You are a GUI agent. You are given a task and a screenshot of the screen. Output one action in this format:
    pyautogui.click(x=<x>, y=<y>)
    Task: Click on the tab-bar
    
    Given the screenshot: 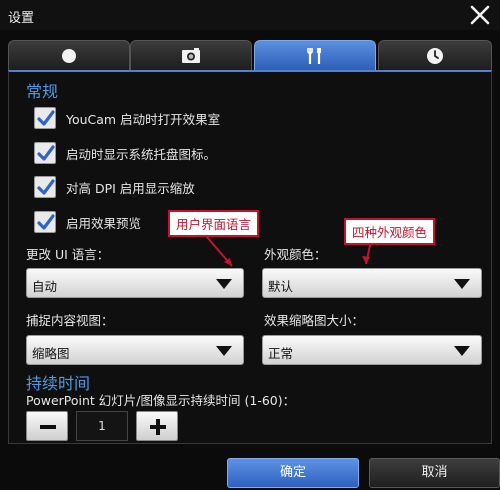 What is the action you would take?
    pyautogui.click(x=250, y=55)
    